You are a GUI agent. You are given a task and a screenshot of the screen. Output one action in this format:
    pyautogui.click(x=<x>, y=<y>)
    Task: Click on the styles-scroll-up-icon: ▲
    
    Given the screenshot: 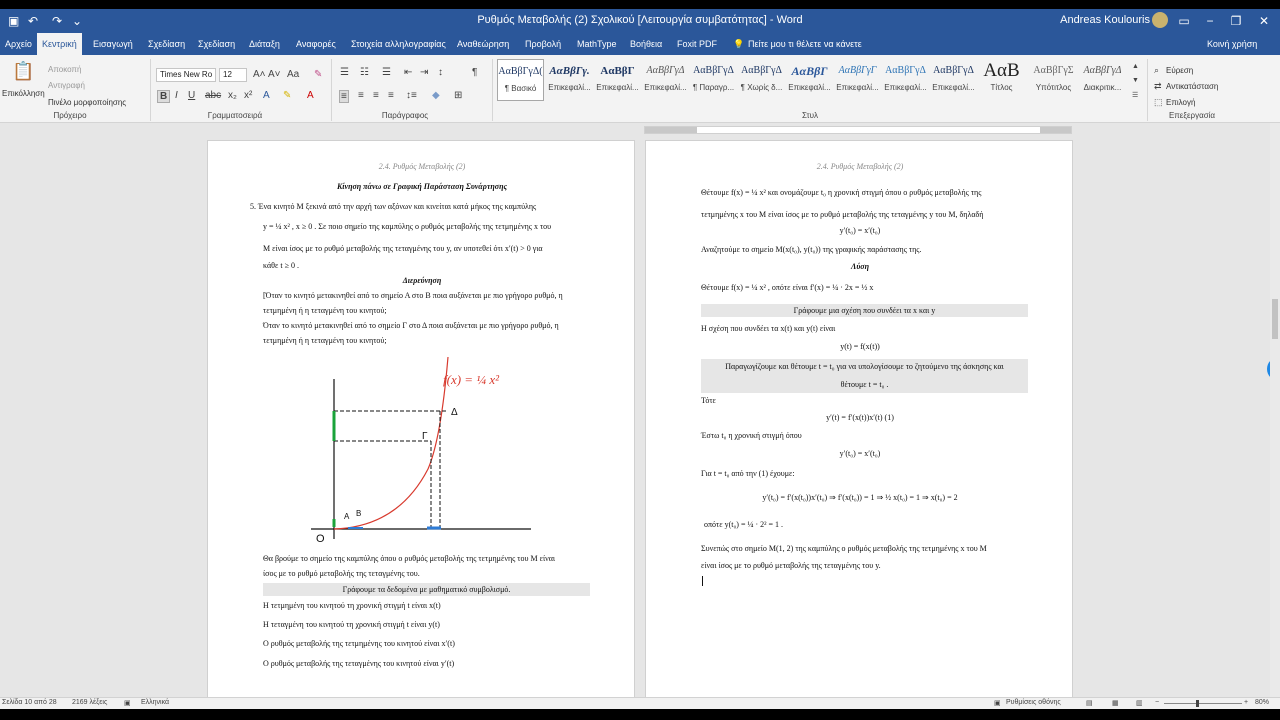 What is the action you would take?
    pyautogui.click(x=1135, y=66)
    